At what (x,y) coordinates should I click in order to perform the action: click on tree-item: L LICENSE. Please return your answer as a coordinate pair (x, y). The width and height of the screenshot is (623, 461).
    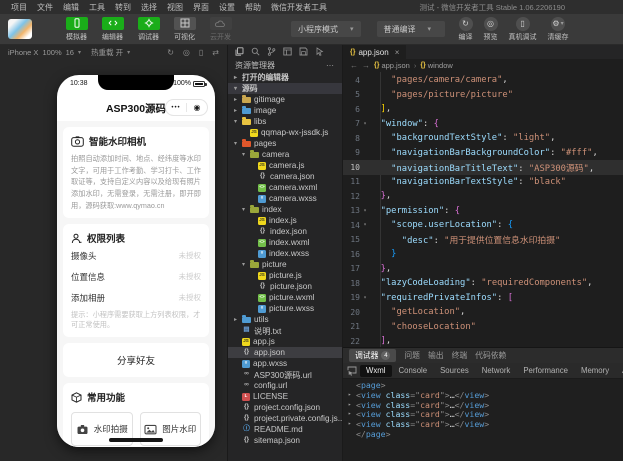
    Looking at the image, I should click on (285, 396).